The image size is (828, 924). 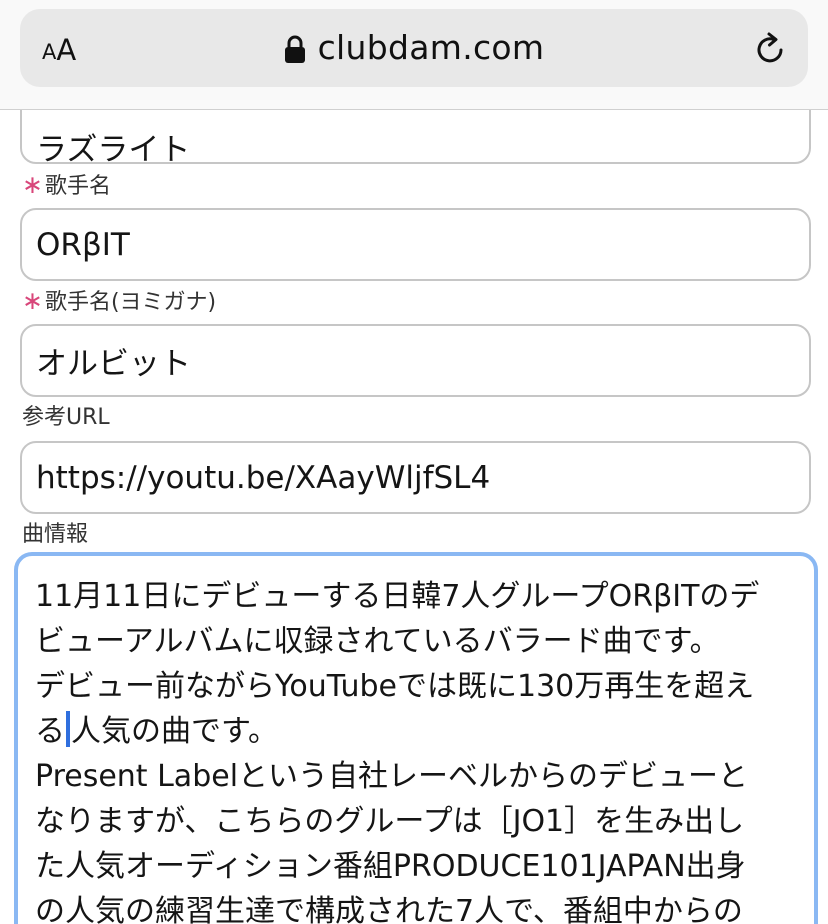 I want to click on reference-url-input: https://youtu.be/XAayWljfSL4, so click(x=415, y=477).